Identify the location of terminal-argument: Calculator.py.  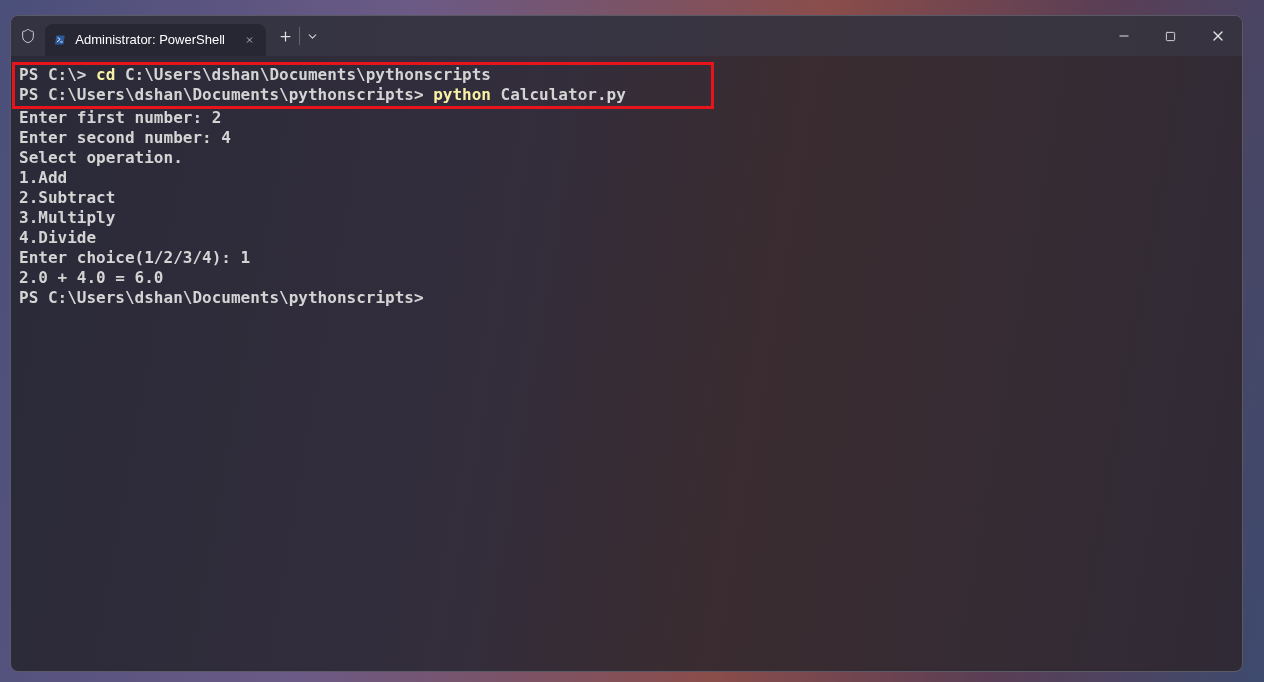
(563, 95).